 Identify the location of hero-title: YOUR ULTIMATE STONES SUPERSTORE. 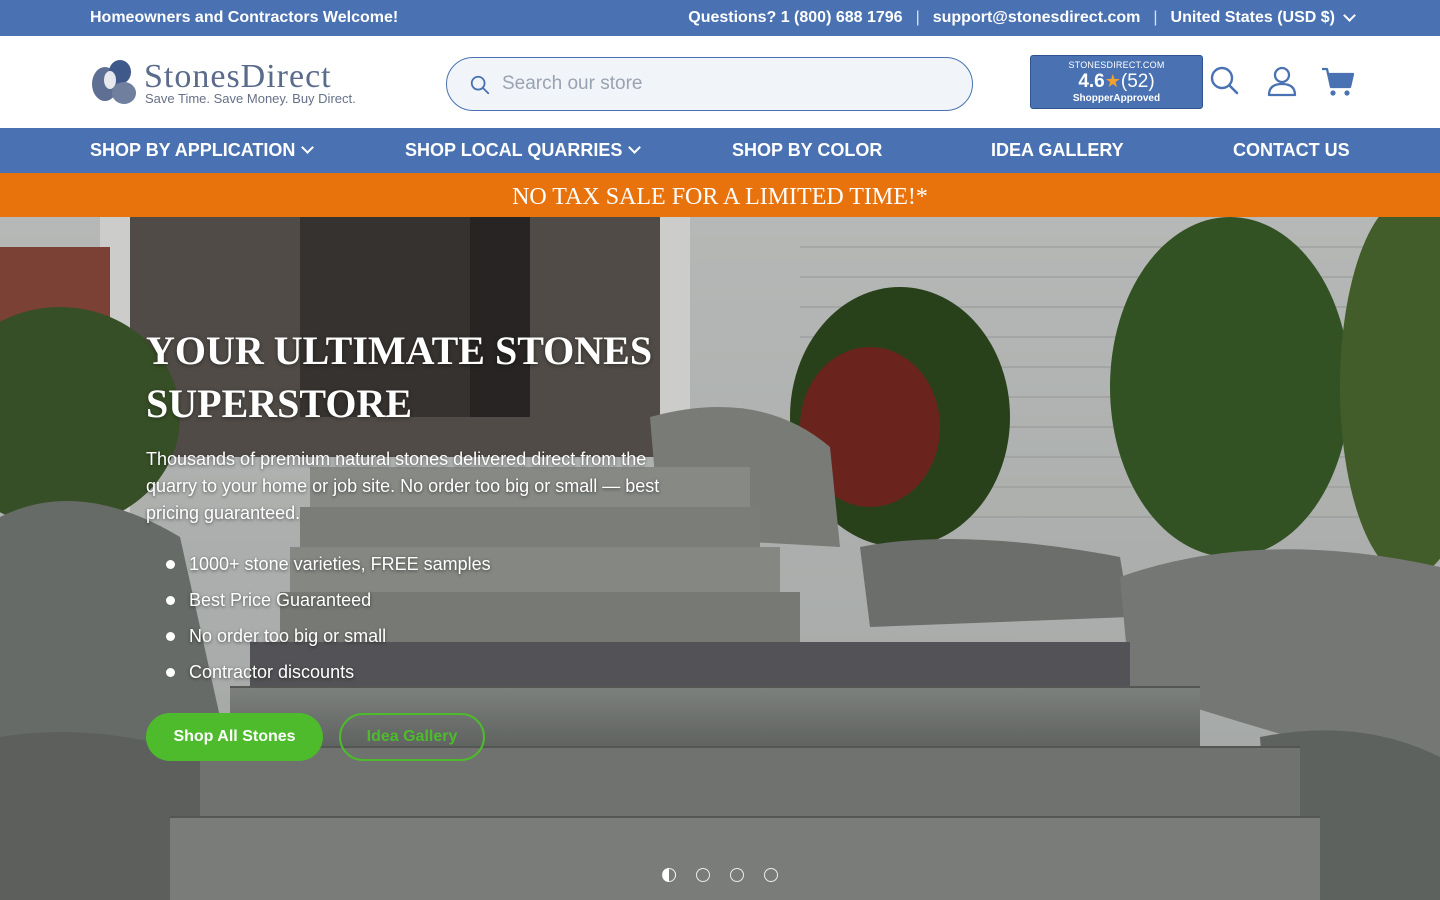
(399, 377).